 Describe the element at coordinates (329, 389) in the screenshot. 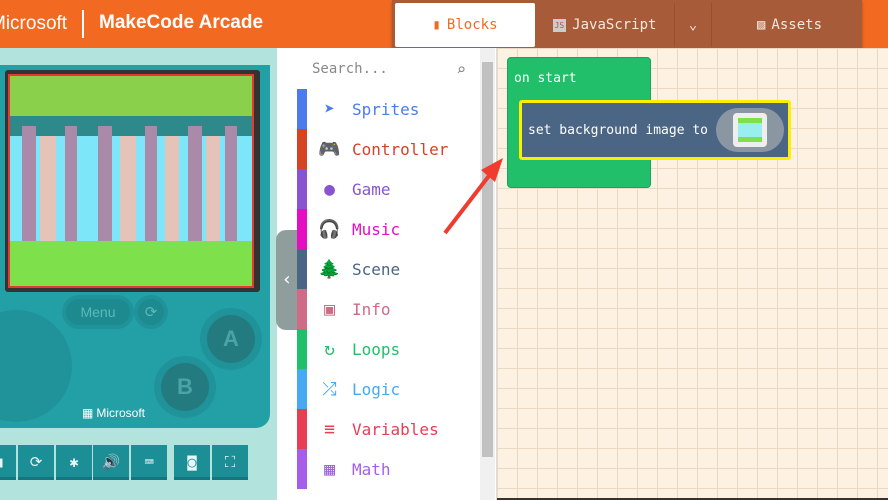

I see `logic-icon: ⤮` at that location.